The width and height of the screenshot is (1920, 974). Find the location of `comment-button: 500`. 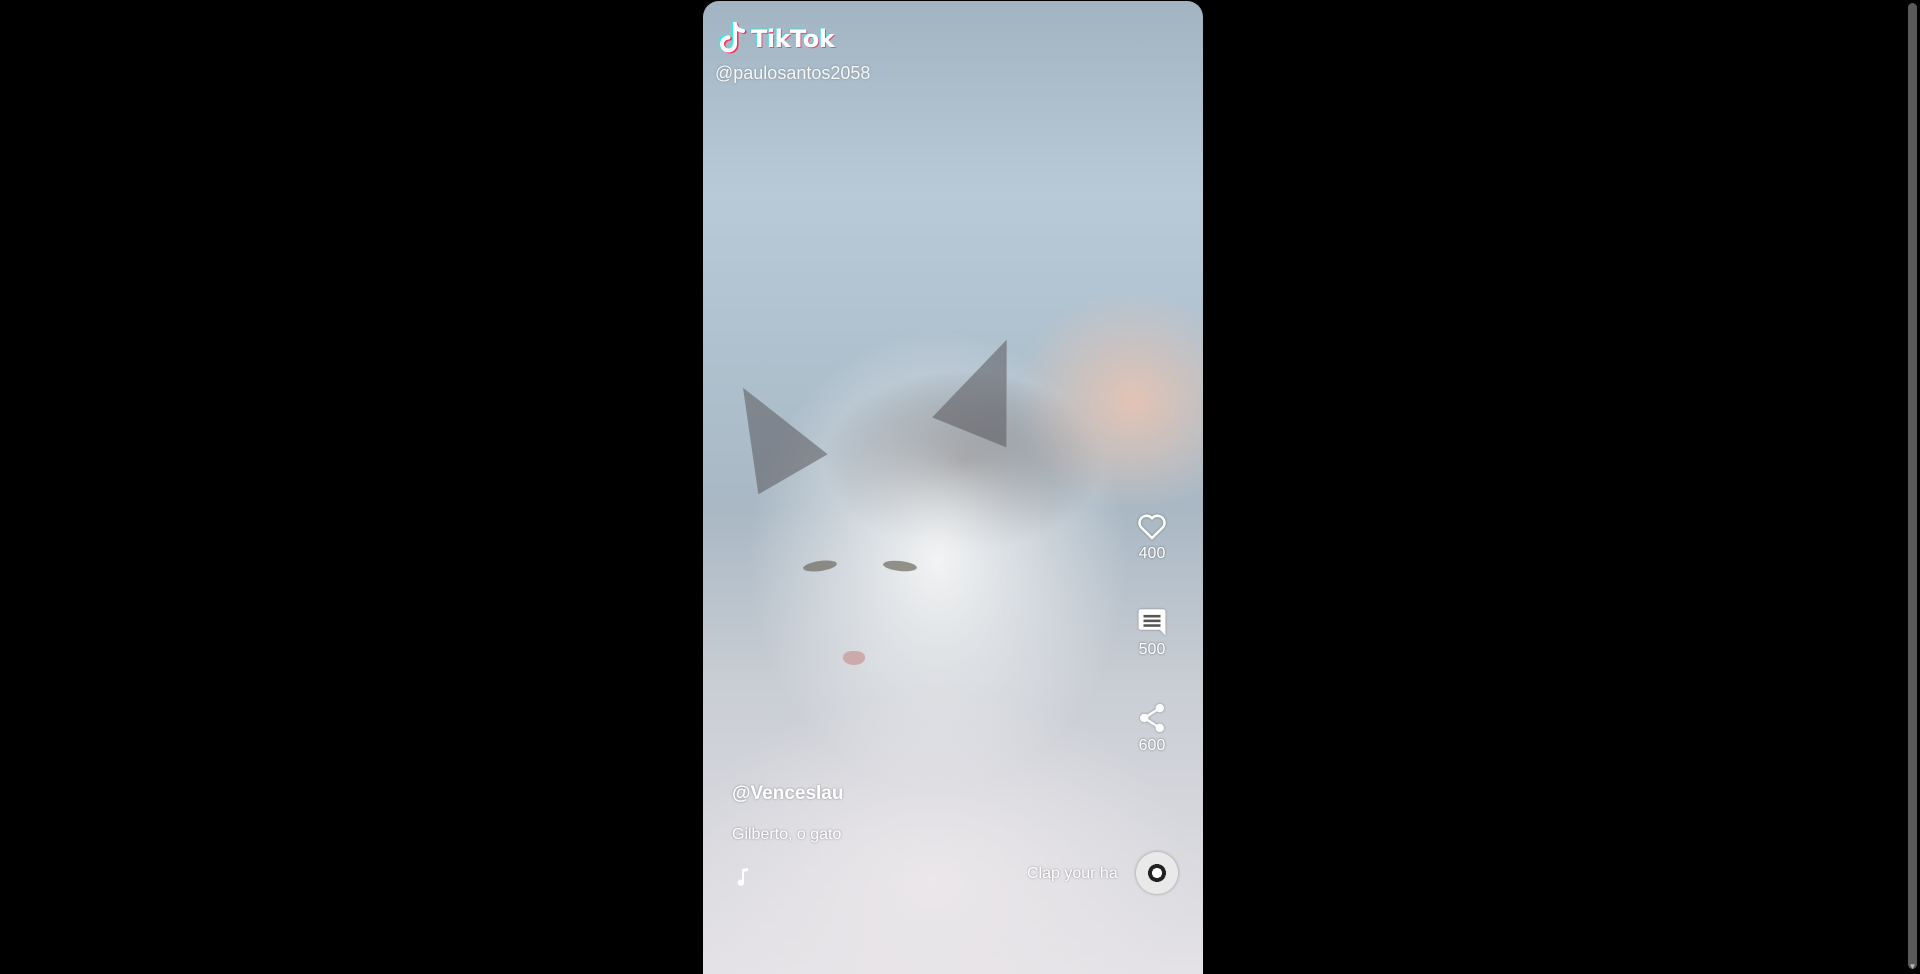

comment-button: 500 is located at coordinates (1152, 632).